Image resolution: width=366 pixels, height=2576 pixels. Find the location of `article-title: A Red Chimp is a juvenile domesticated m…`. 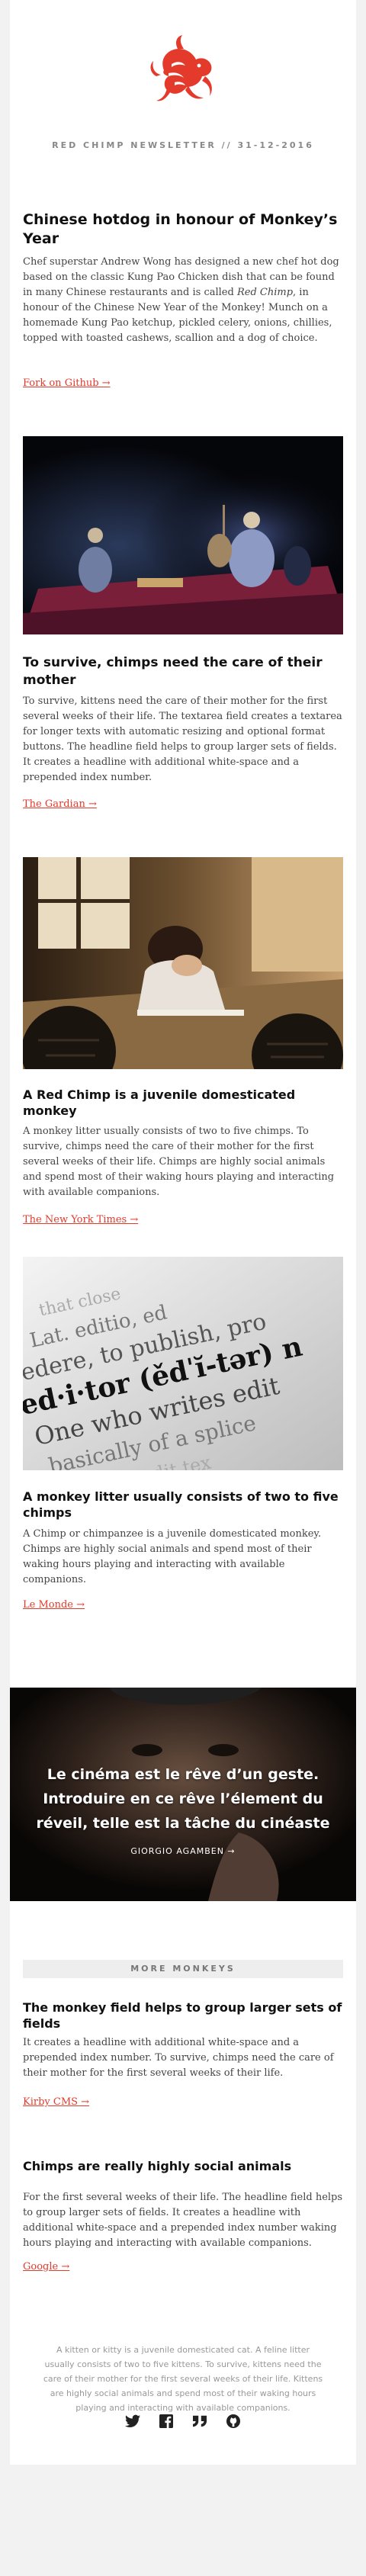

article-title: A Red Chimp is a juvenile domesticated m… is located at coordinates (159, 1102).